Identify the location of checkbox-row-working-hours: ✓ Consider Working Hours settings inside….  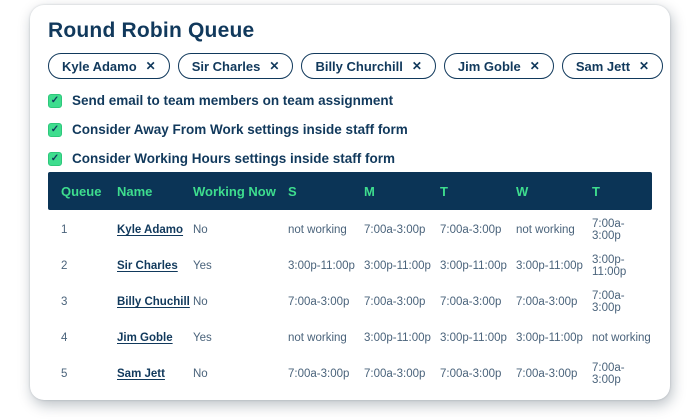
(350, 158).